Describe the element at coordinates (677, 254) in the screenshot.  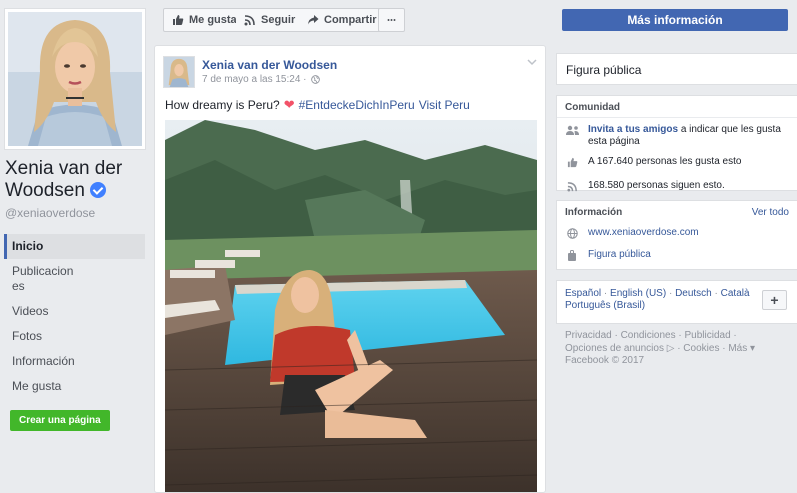
I see `category-row: Figura pública` at that location.